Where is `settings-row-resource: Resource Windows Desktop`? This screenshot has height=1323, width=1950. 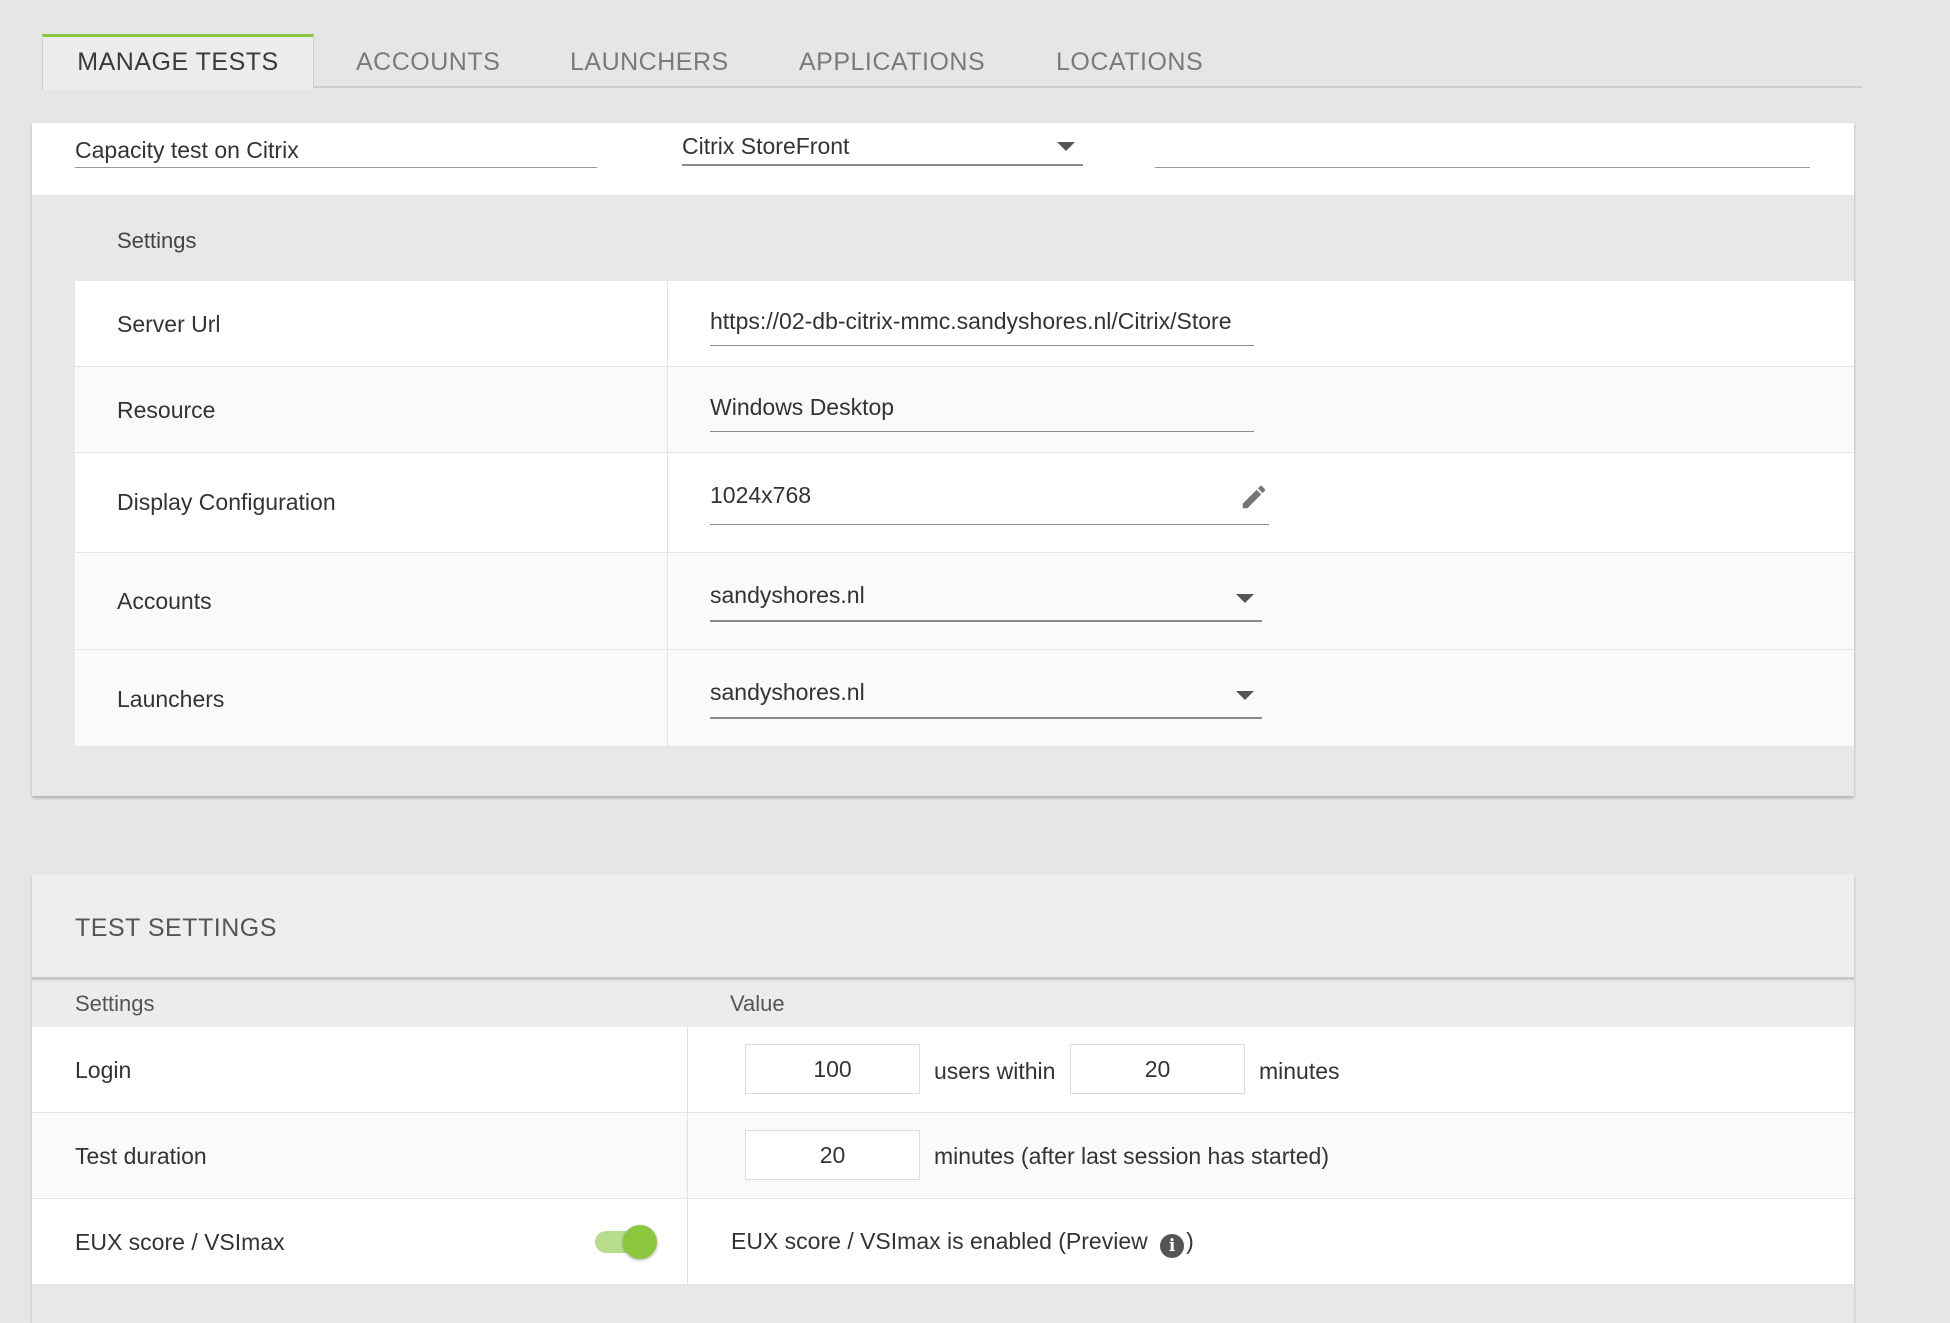
settings-row-resource: Resource Windows Desktop is located at coordinates (964, 410).